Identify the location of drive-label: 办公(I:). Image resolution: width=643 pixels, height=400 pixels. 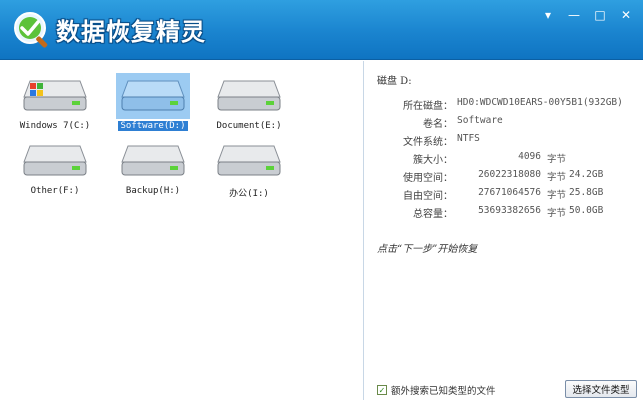
(249, 194).